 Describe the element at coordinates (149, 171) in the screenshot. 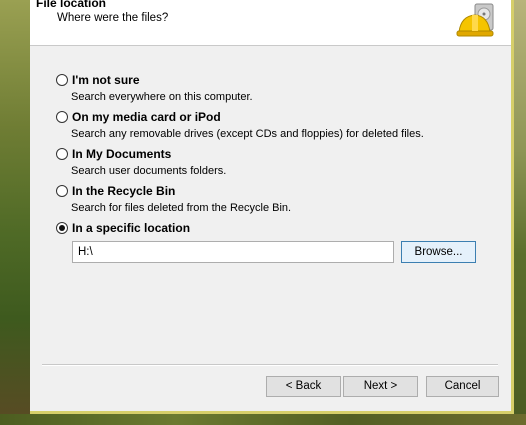

I see `option-description: Search user documents folders.` at that location.